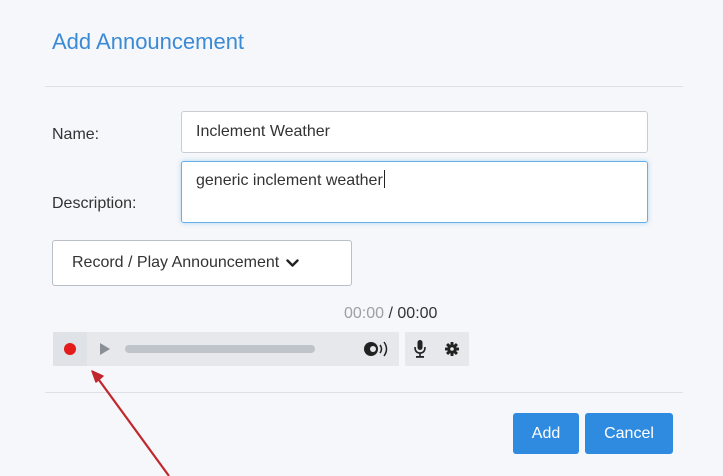 The width and height of the screenshot is (723, 476). Describe the element at coordinates (130, 423) in the screenshot. I see `annotation-arrow` at that location.